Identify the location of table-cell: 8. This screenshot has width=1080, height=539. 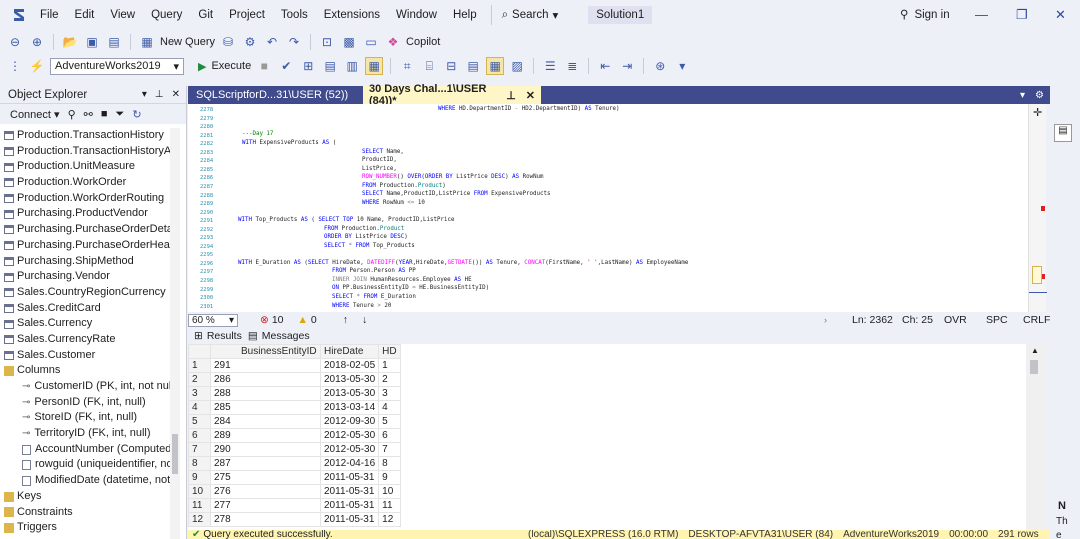
(390, 463).